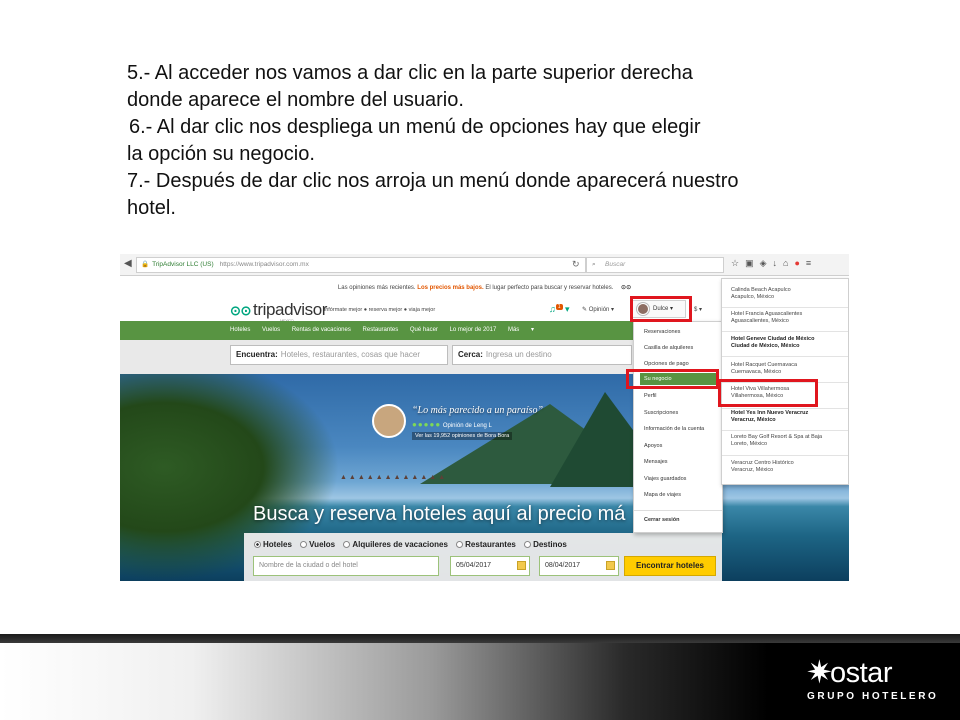  Describe the element at coordinates (873, 696) in the screenshot. I see `brand-subtitle: GRUPO HOTELERO` at that location.